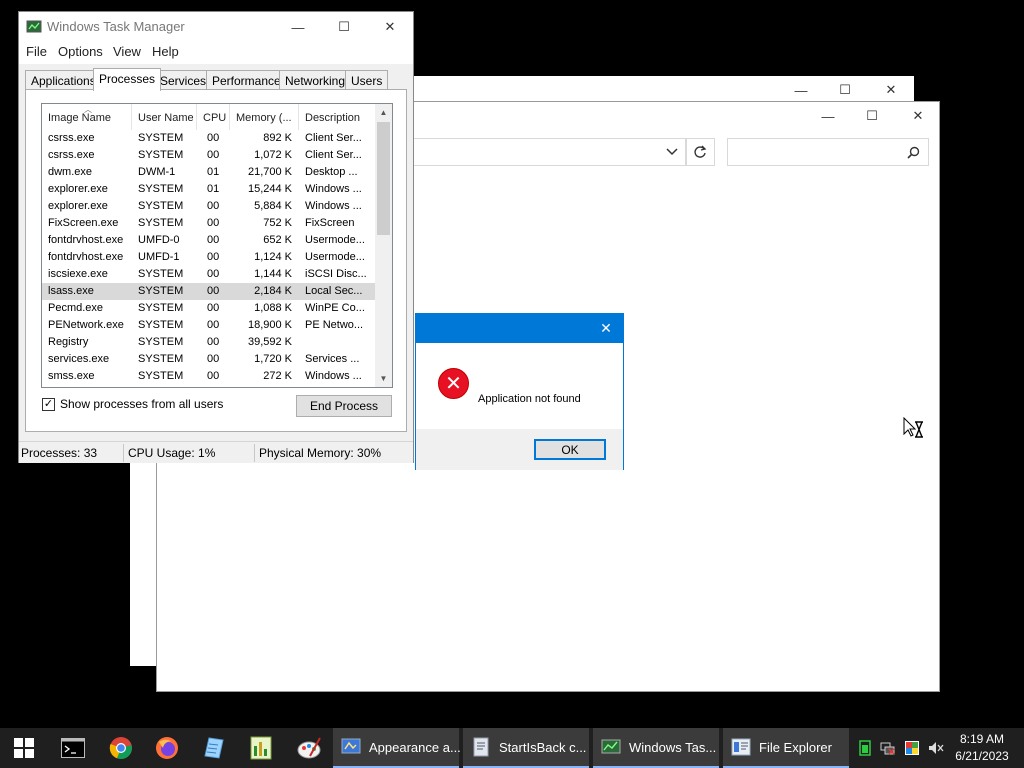  I want to click on appearance-icon, so click(351, 746).